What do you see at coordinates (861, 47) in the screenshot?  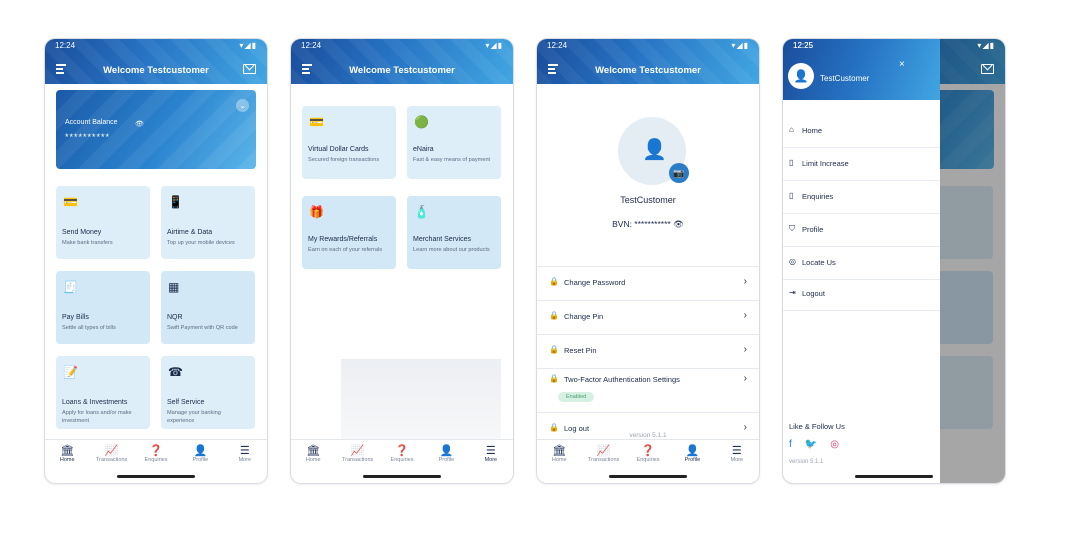 I see `status-bar: 12:25` at bounding box center [861, 47].